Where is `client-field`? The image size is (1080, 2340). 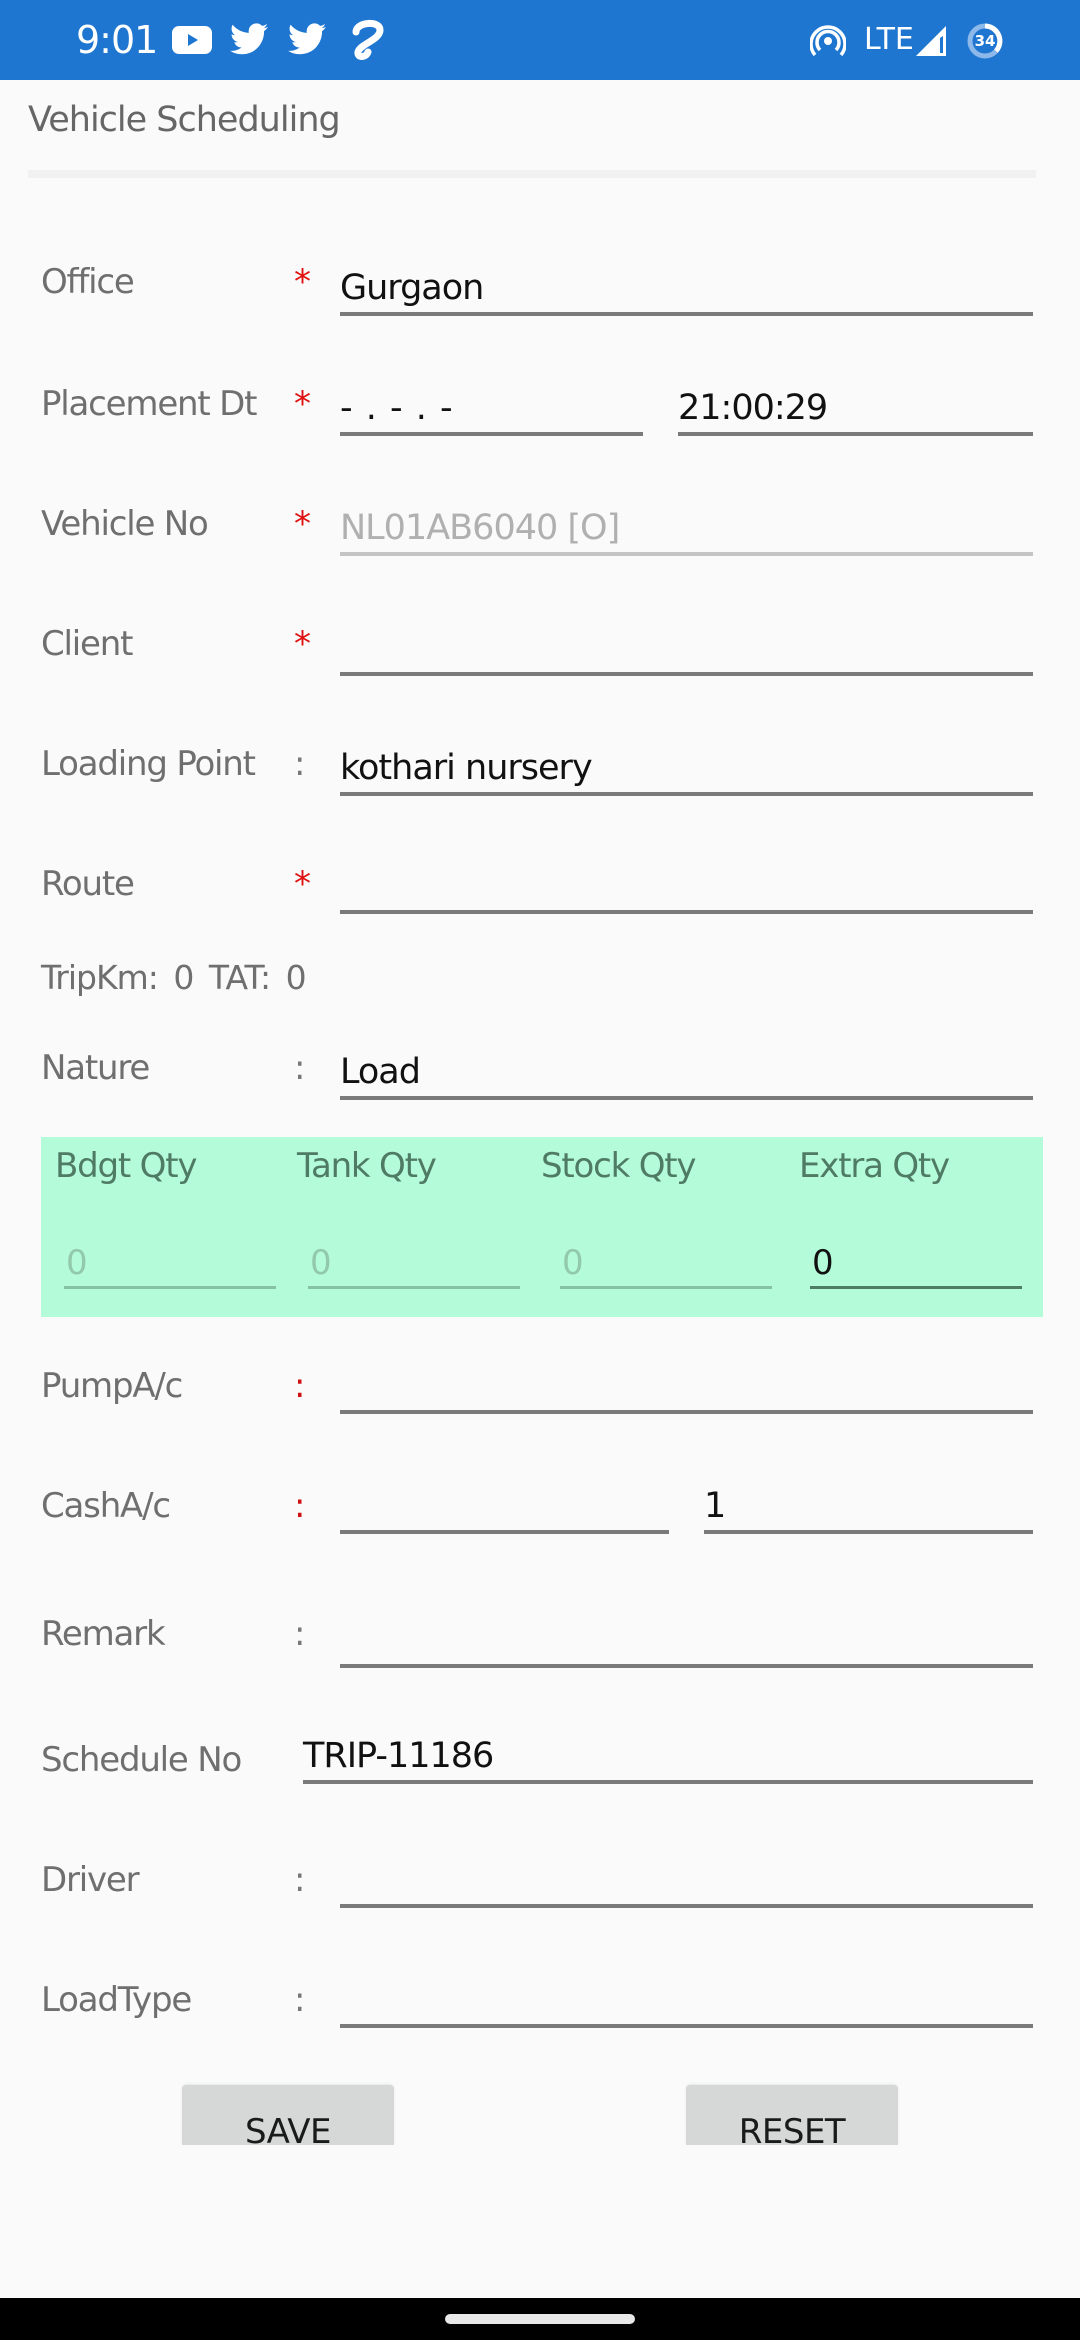
client-field is located at coordinates (686, 648).